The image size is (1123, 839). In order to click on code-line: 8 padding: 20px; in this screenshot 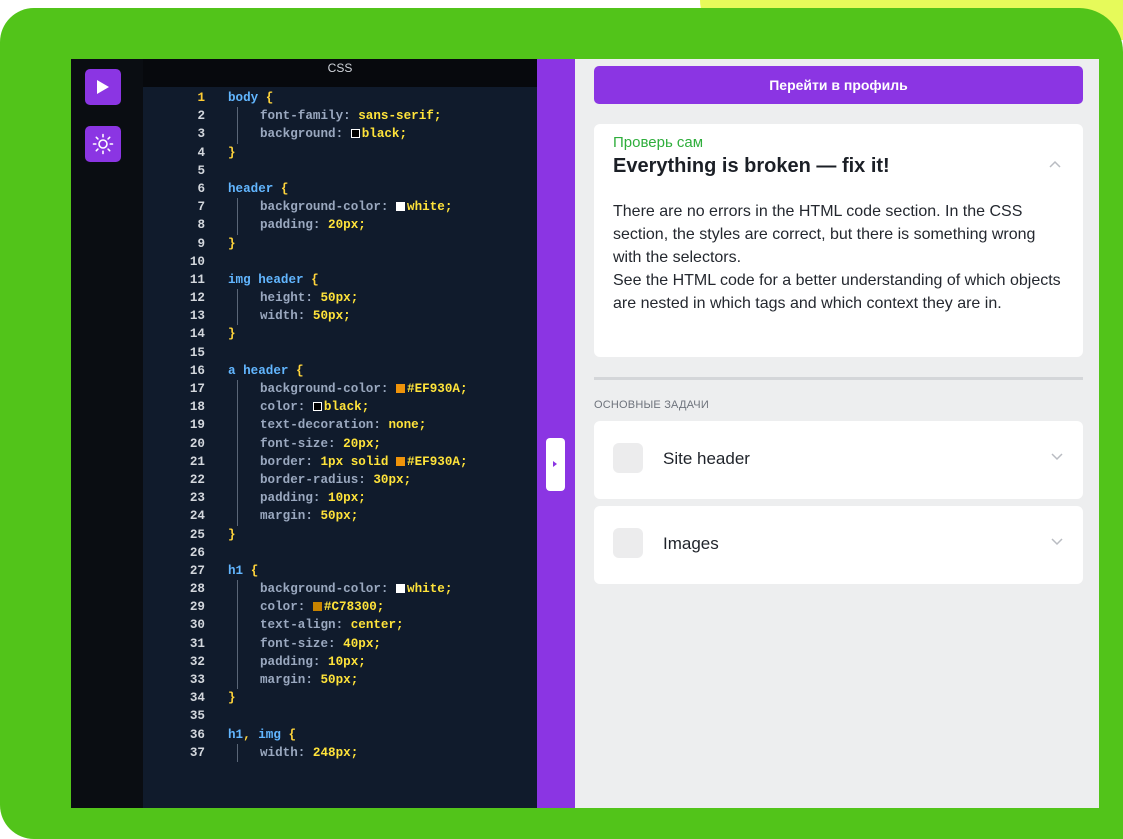, I will do `click(340, 225)`.